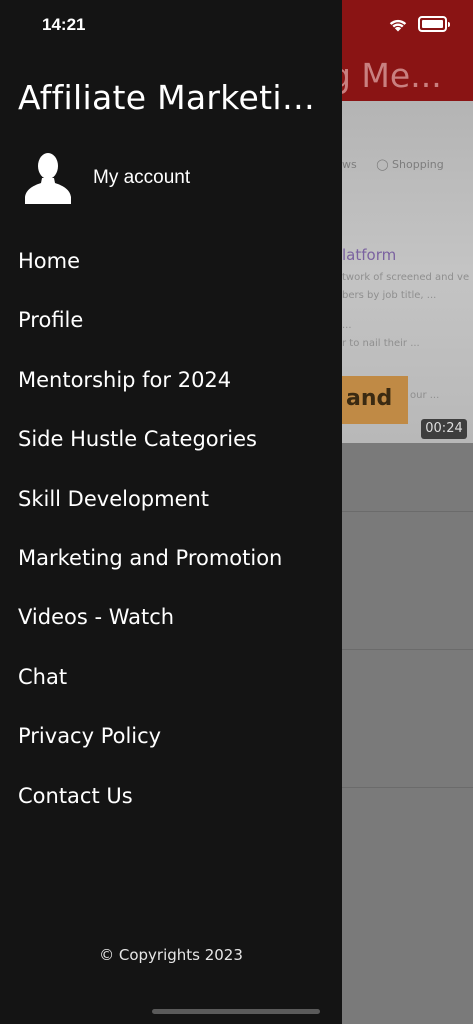 This screenshot has height=1024, width=473. I want to click on copyright-text: © Copyrights 2023, so click(171, 955).